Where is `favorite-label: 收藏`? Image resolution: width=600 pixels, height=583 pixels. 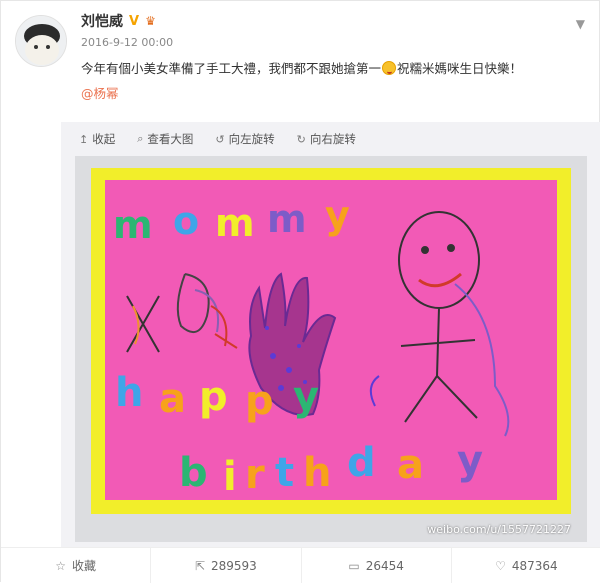 favorite-label: 收藏 is located at coordinates (84, 566).